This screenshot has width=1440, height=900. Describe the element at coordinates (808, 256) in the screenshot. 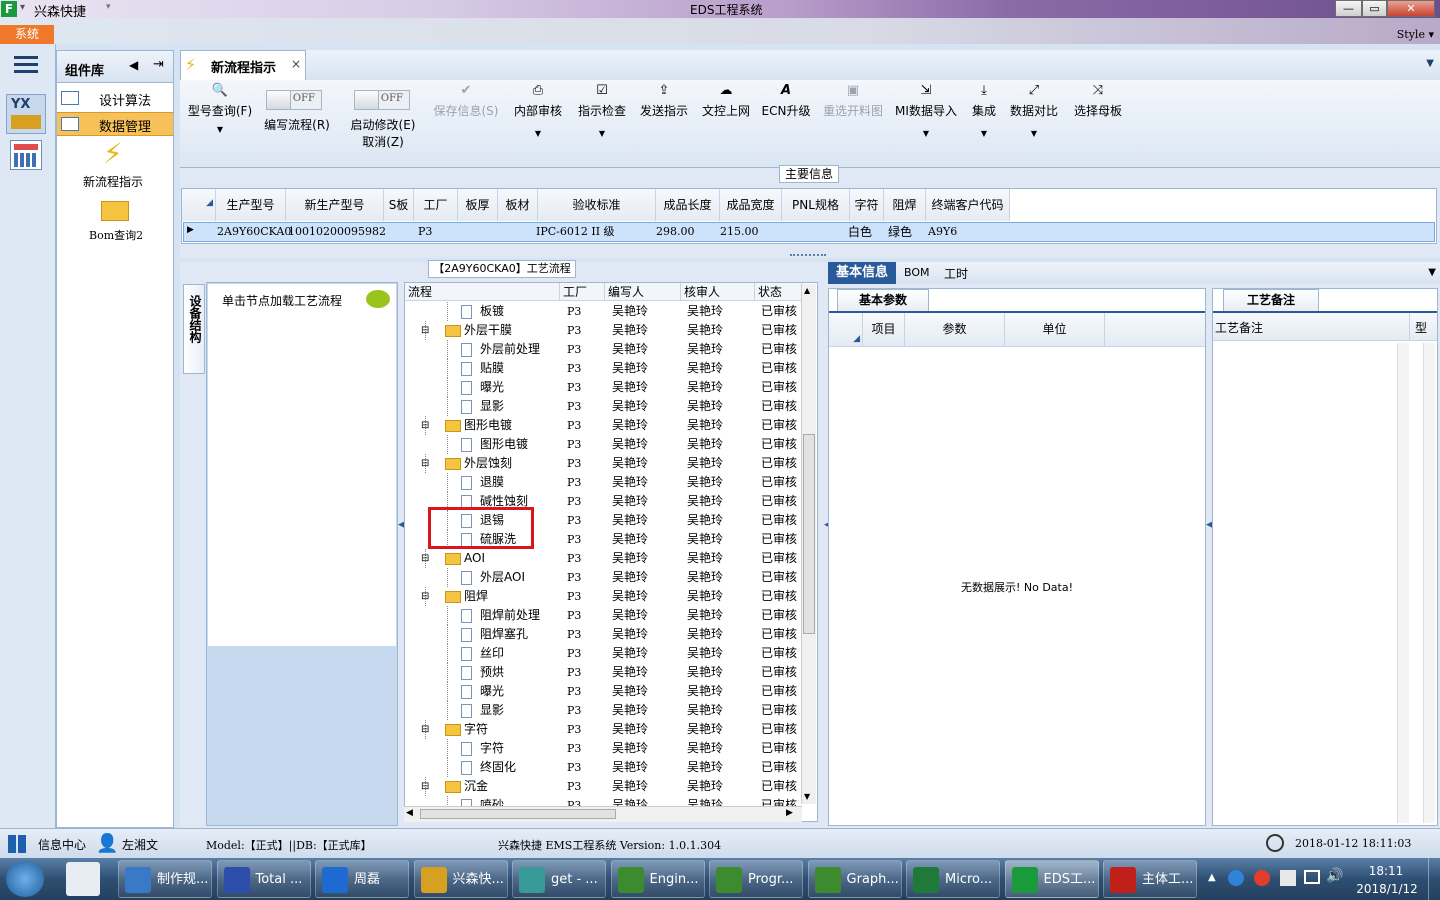

I see `splitter-grip` at that location.